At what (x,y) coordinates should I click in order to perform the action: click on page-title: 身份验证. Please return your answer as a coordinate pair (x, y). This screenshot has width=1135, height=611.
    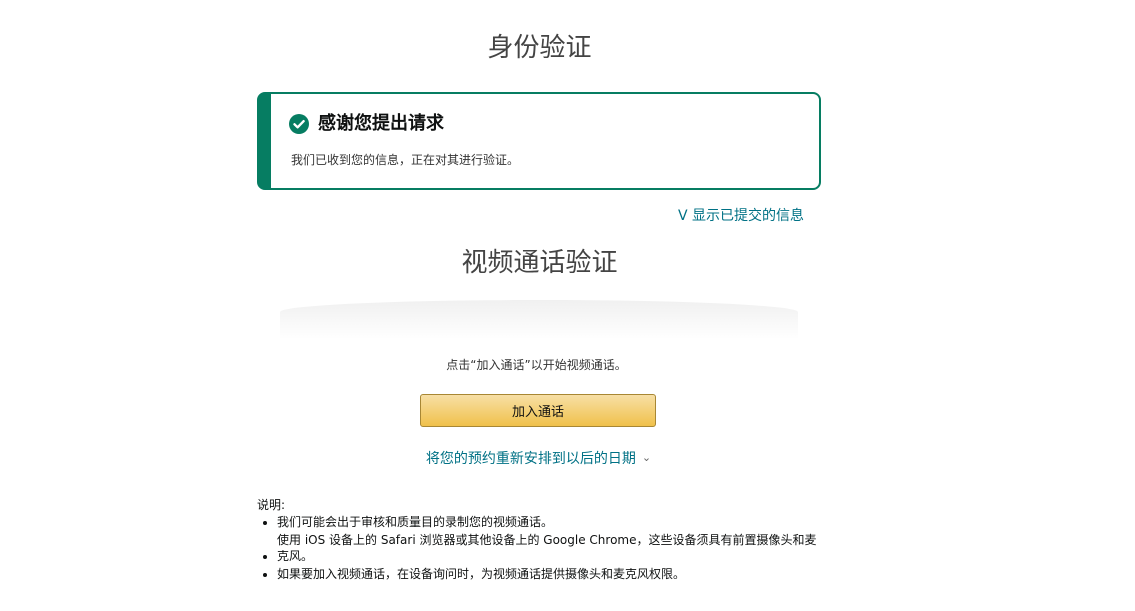
    Looking at the image, I should click on (539, 48).